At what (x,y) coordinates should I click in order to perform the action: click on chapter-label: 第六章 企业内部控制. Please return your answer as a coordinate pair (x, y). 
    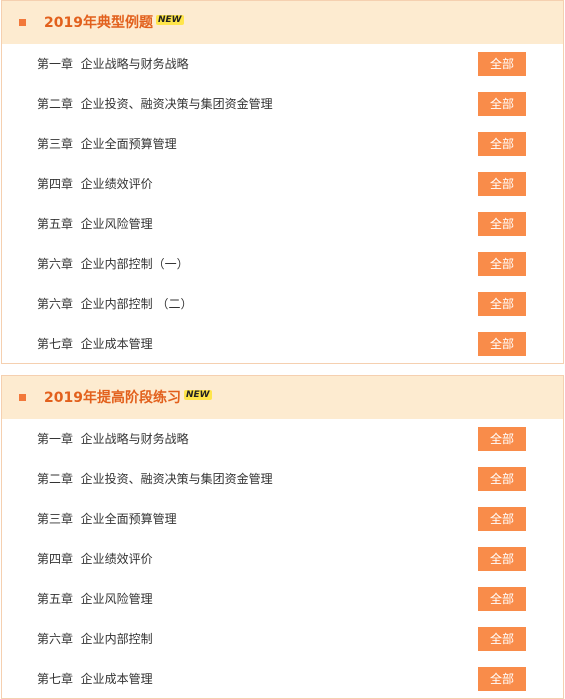
    Looking at the image, I should click on (95, 639).